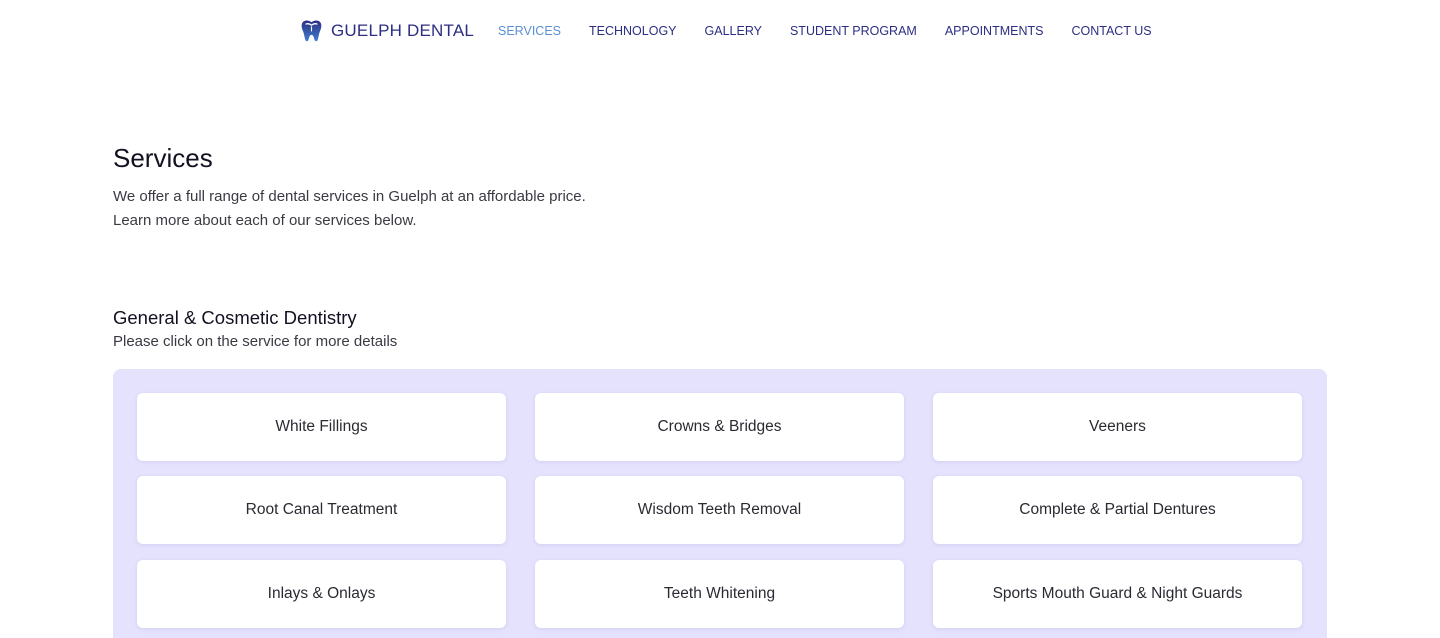  I want to click on nav-student-program: STUDENT PROGRAM, so click(853, 31).